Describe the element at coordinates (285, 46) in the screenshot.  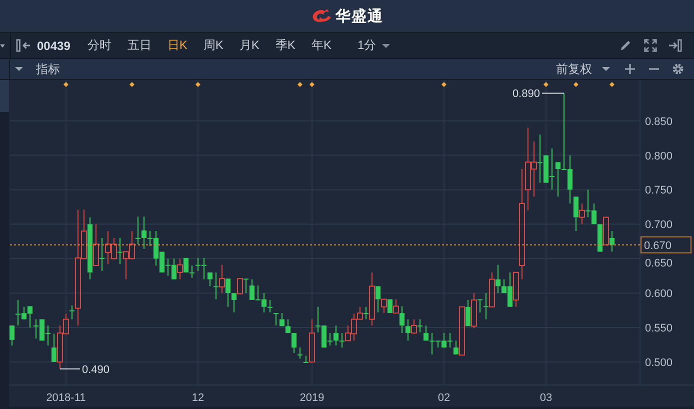
I see `period-tab: 季K` at that location.